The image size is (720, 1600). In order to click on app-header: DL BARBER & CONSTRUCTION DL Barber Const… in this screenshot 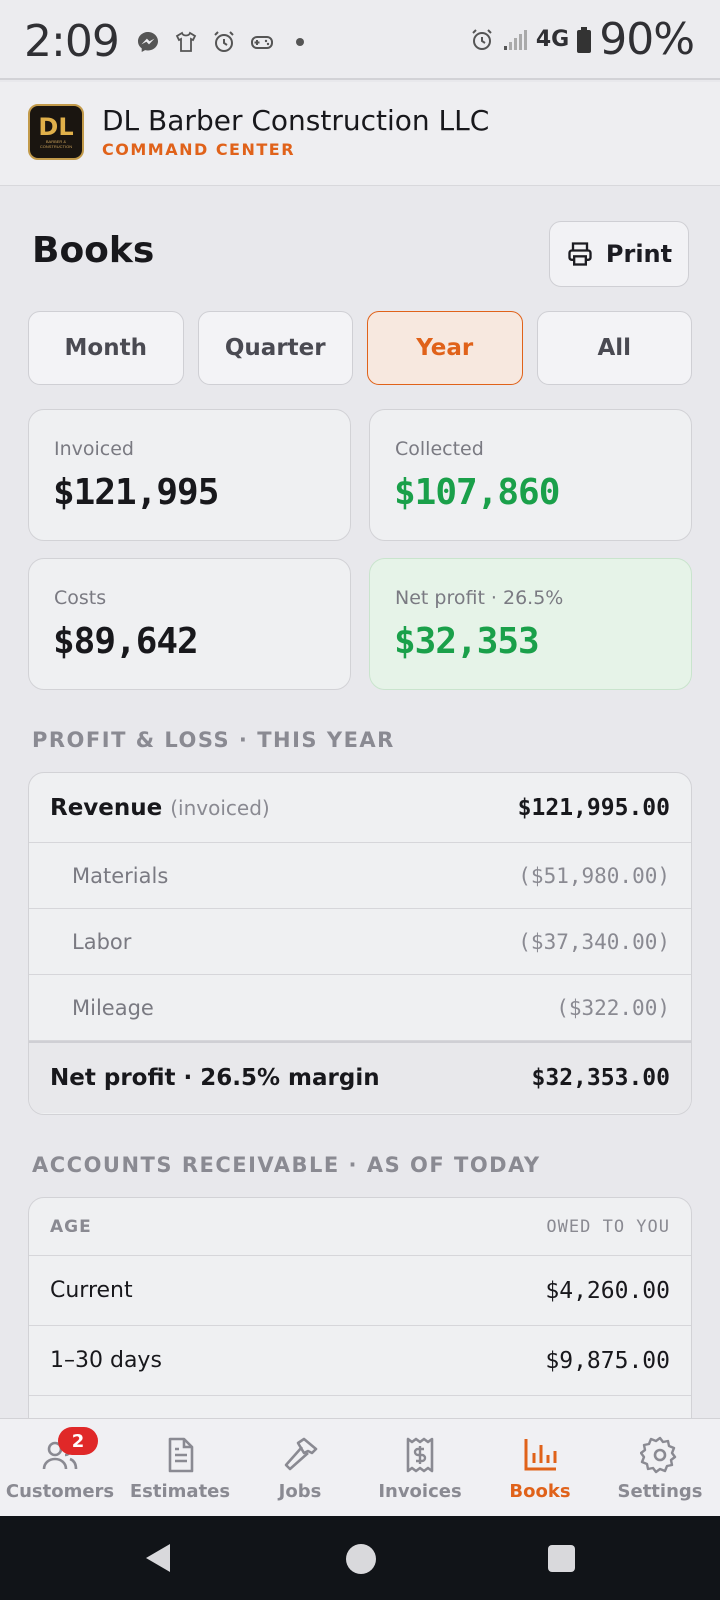, I will do `click(360, 134)`.